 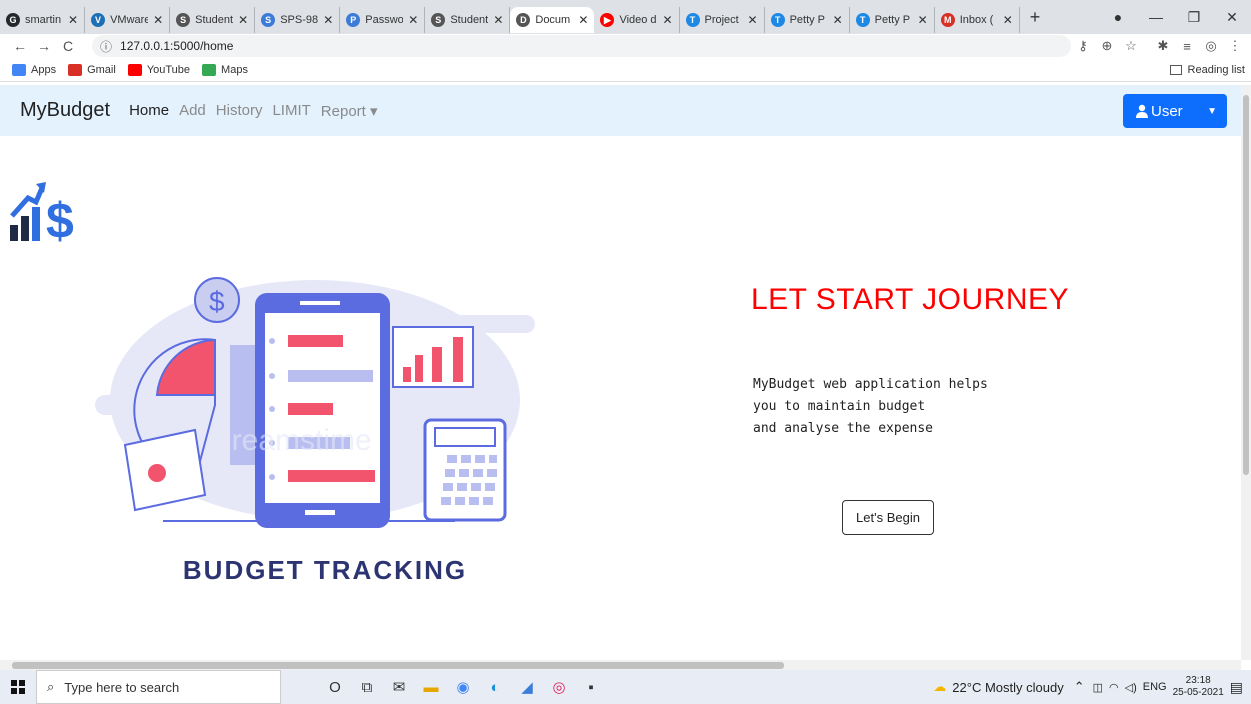 What do you see at coordinates (68, 46) in the screenshot?
I see `reload-button: C` at bounding box center [68, 46].